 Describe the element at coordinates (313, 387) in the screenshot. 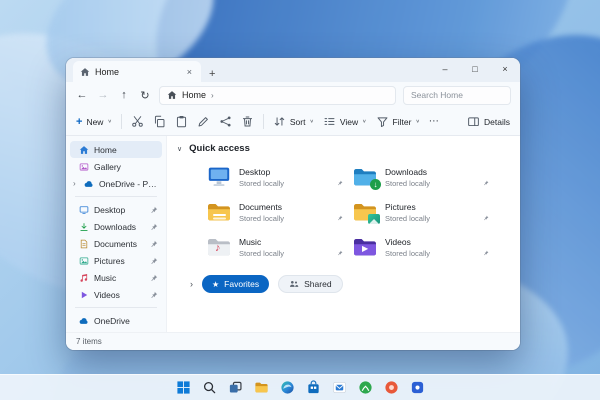

I see `microsoft-store-icon` at that location.